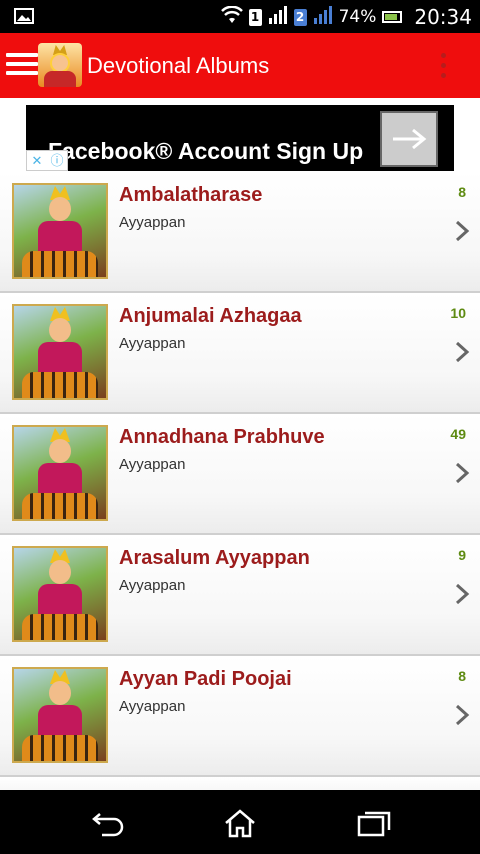 The height and width of the screenshot is (854, 480). I want to click on info-icon: ⓘ, so click(57, 160).